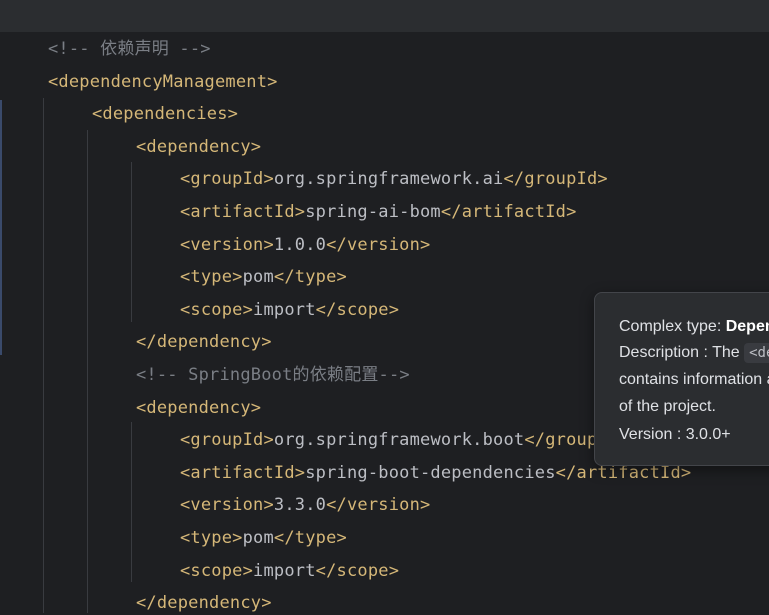 The width and height of the screenshot is (769, 615). I want to click on code-line: <version>3.3.0</version>, so click(305, 505).